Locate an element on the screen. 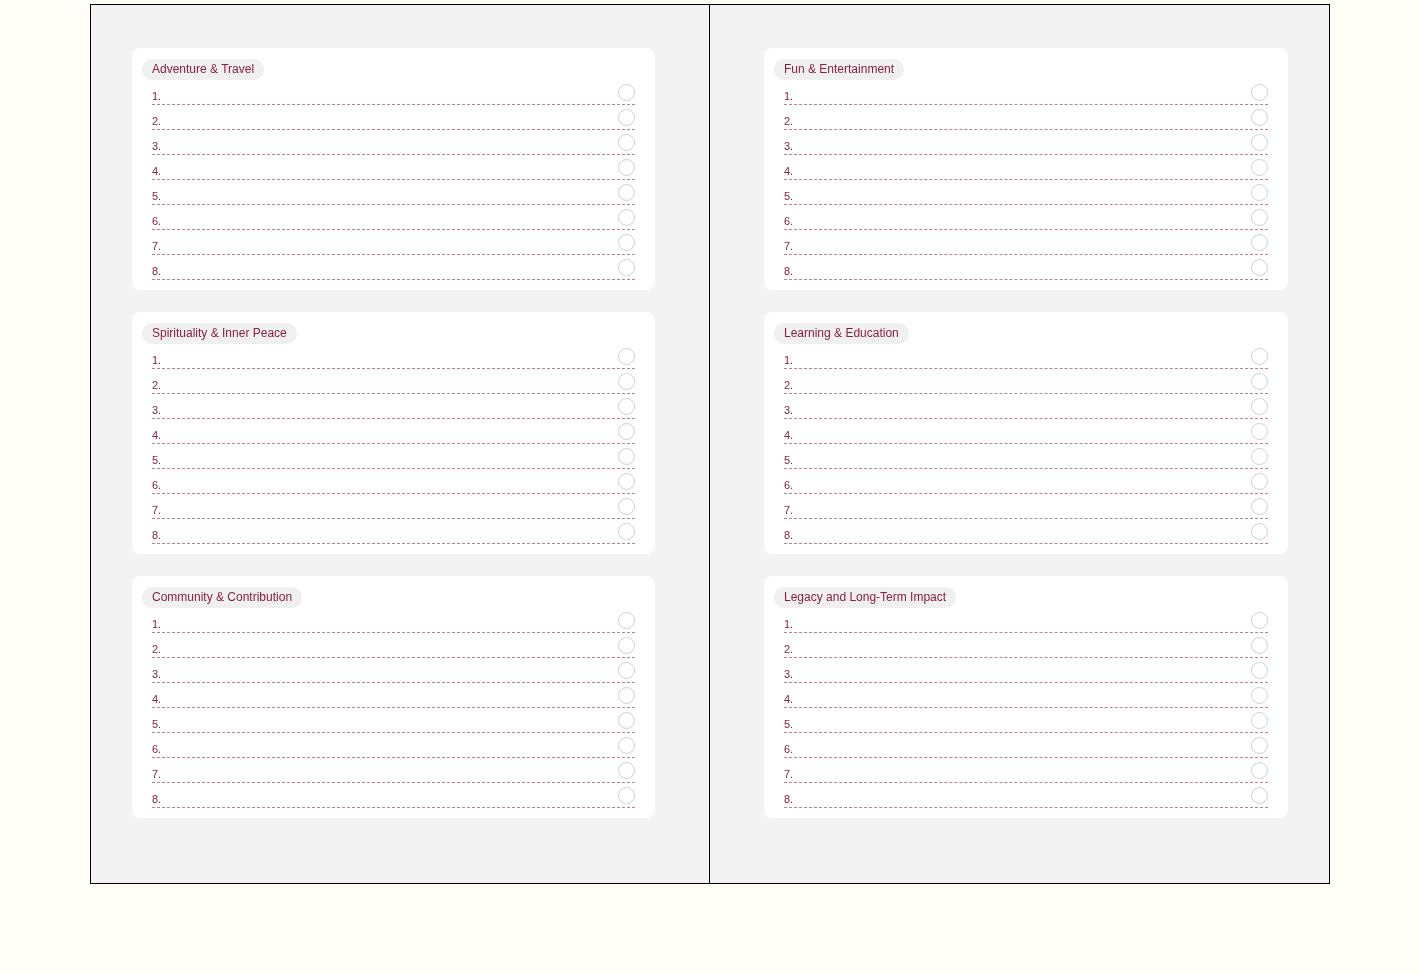  section-title: Fun & Entertainment is located at coordinates (839, 69).